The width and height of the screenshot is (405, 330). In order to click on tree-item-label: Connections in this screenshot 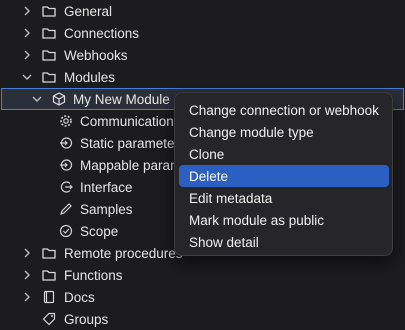, I will do `click(102, 33)`.